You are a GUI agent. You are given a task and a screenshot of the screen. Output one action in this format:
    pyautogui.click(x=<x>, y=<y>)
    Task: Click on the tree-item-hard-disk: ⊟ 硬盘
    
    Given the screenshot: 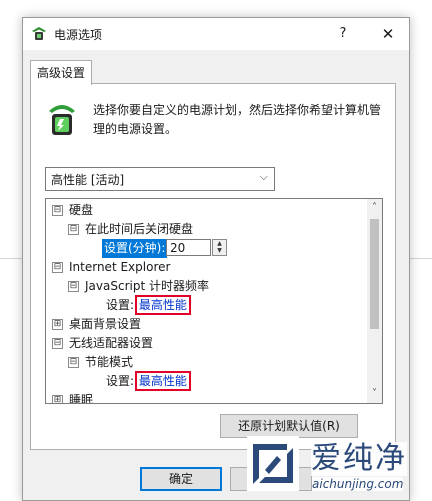 What is the action you would take?
    pyautogui.click(x=72, y=210)
    